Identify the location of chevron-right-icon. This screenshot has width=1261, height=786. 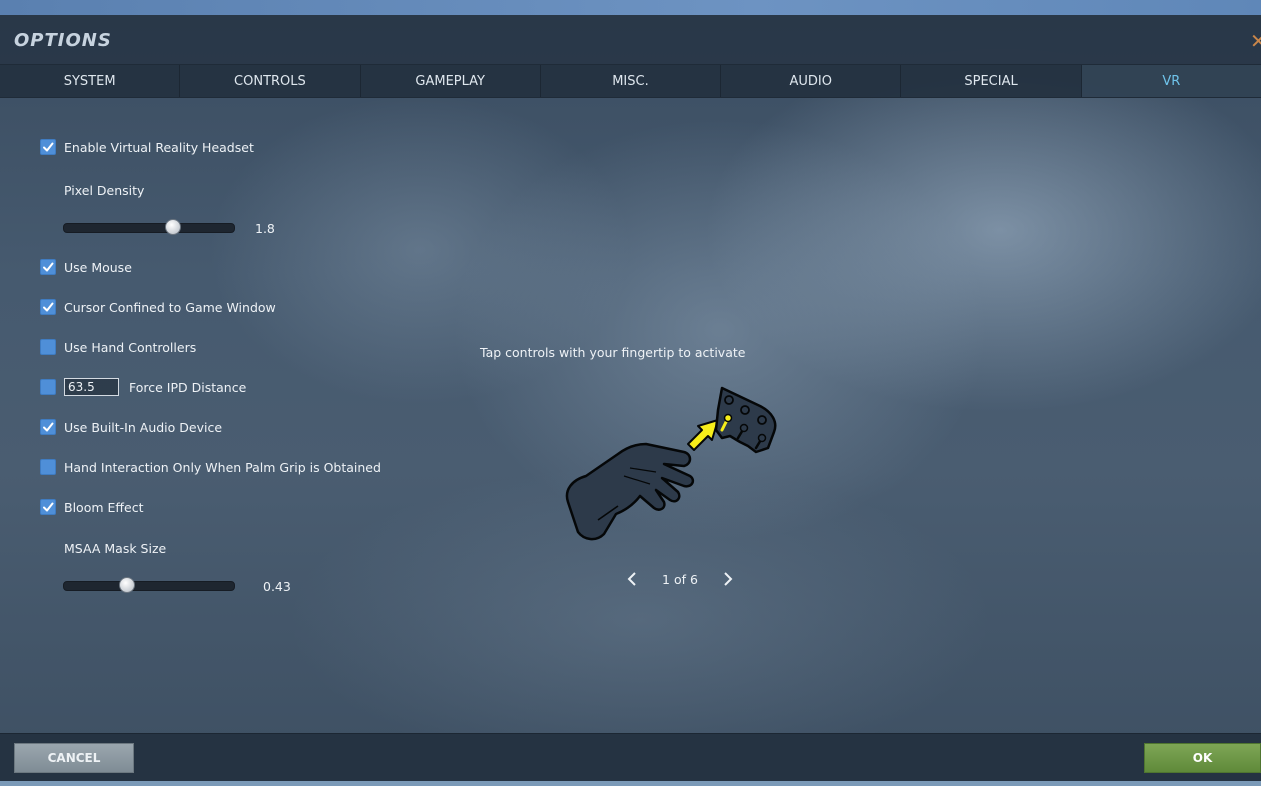
(728, 579).